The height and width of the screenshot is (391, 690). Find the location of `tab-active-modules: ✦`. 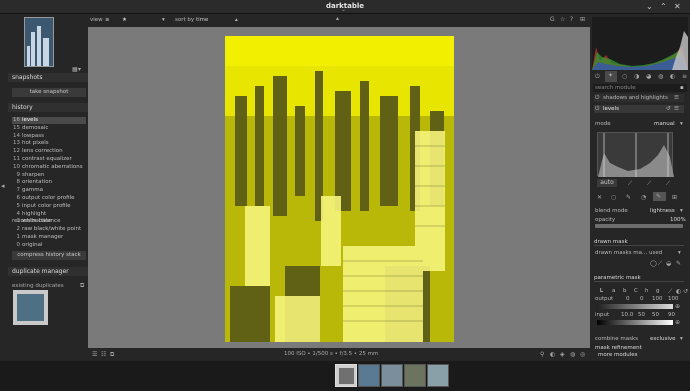

tab-active-modules: ✦ is located at coordinates (611, 76).